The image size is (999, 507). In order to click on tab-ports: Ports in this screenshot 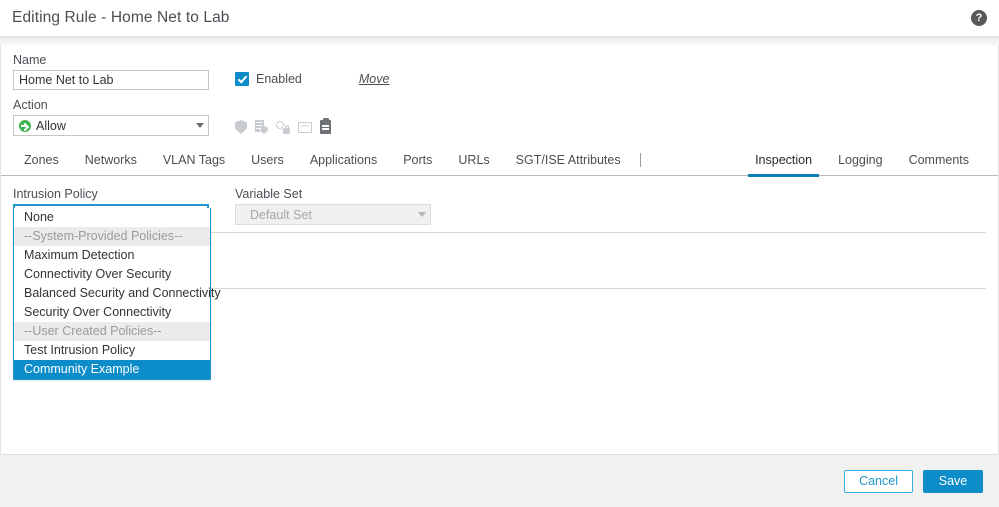, I will do `click(417, 164)`.